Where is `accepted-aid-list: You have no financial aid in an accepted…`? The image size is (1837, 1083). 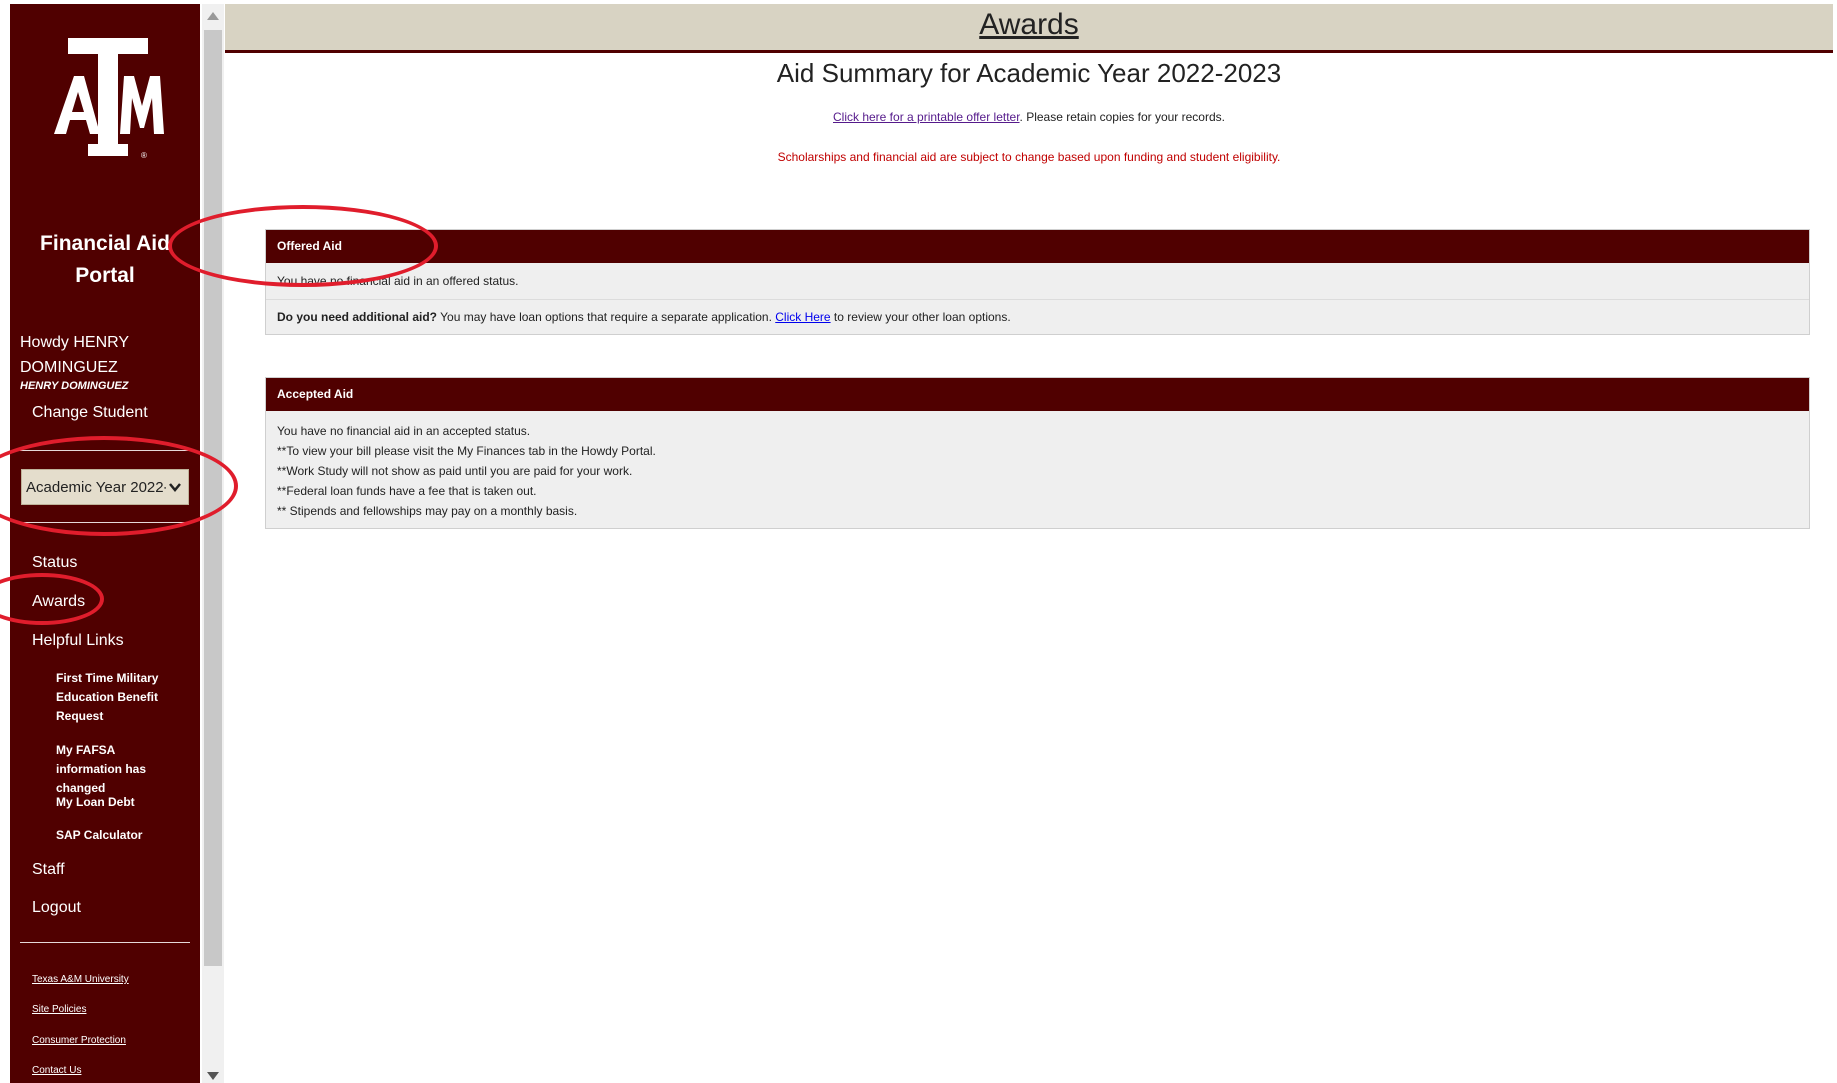
accepted-aid-list: You have no financial aid in an accepted… is located at coordinates (1037, 466).